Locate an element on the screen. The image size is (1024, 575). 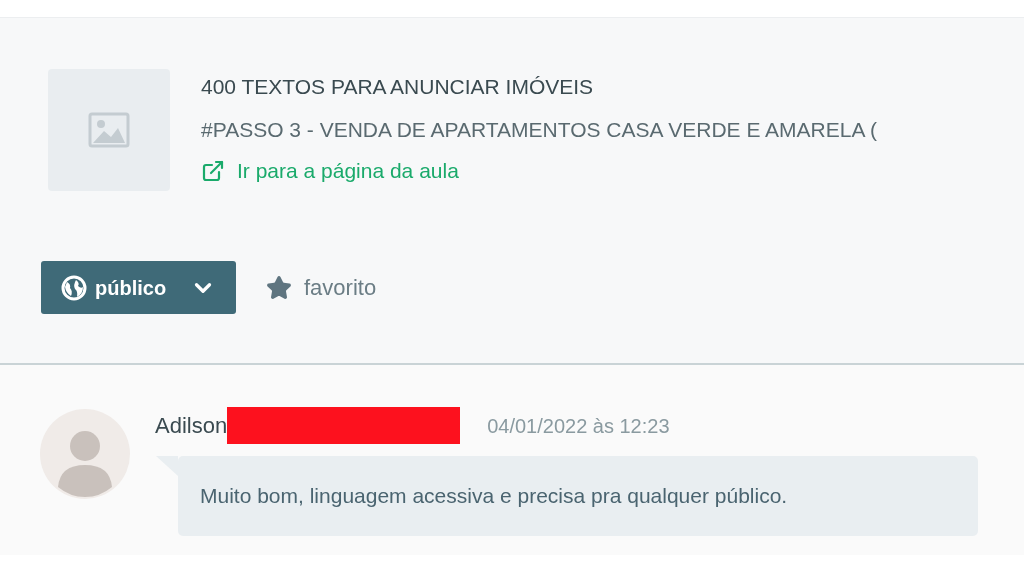
star-icon is located at coordinates (279, 287).